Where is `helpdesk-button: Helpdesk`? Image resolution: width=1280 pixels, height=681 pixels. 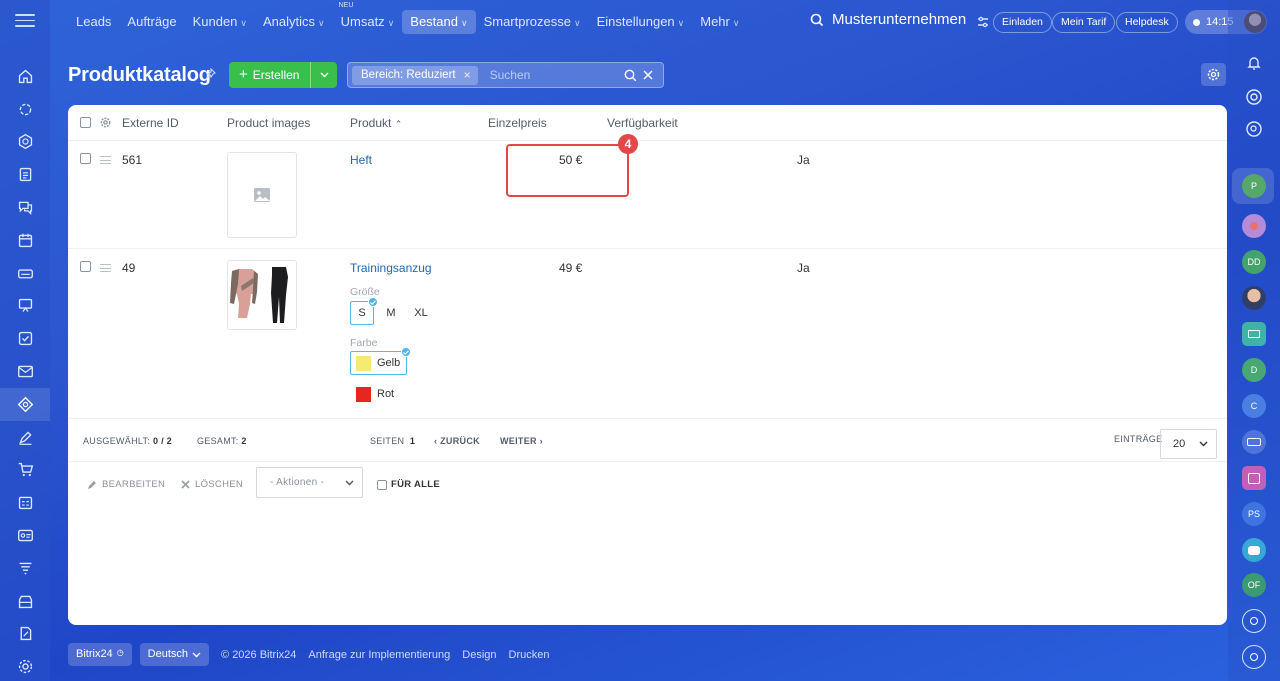
helpdesk-button: Helpdesk is located at coordinates (1147, 22).